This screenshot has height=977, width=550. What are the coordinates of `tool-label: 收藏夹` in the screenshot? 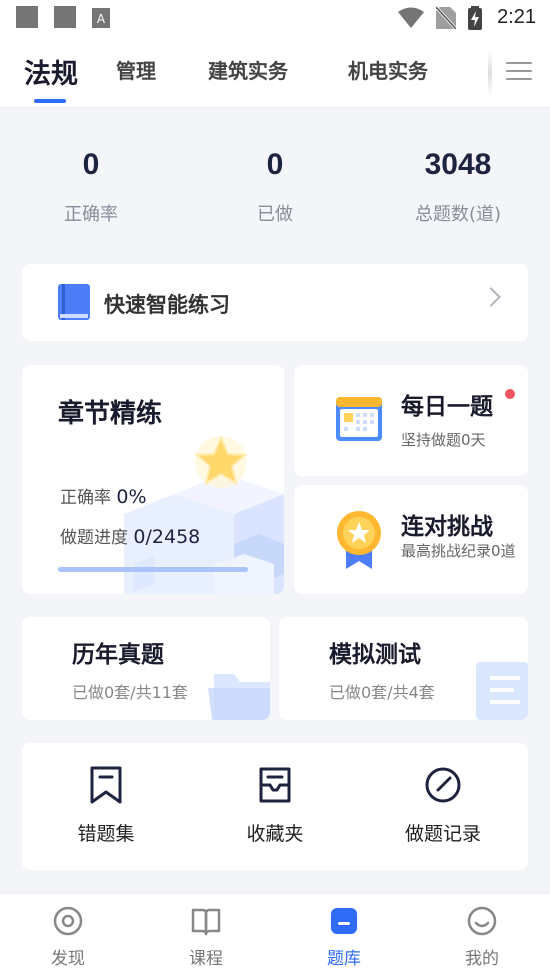 It's located at (275, 834).